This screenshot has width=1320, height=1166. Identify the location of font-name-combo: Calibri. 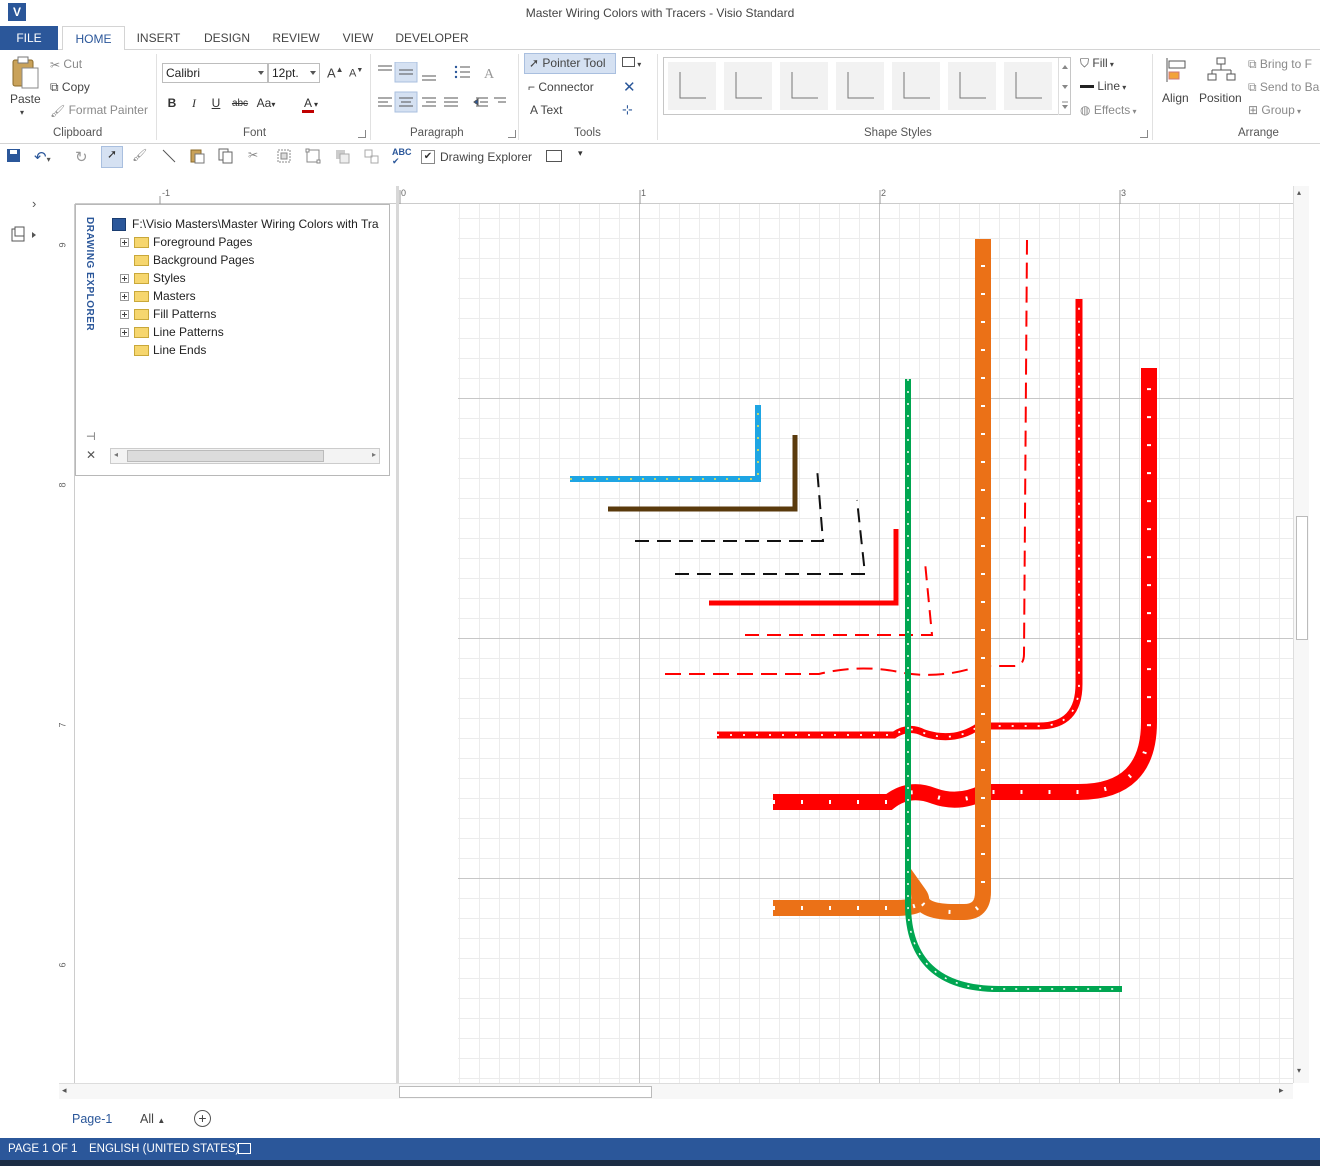
(215, 73).